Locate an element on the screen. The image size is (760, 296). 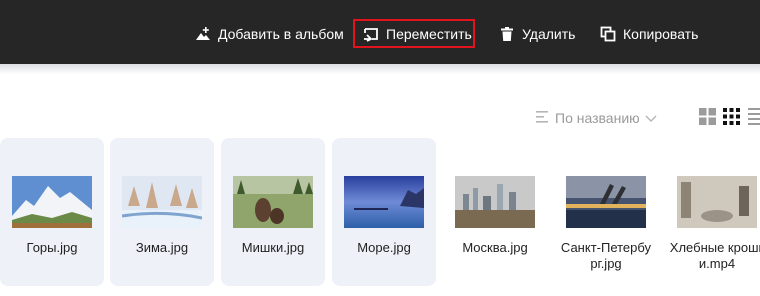
move-icon is located at coordinates (371, 34).